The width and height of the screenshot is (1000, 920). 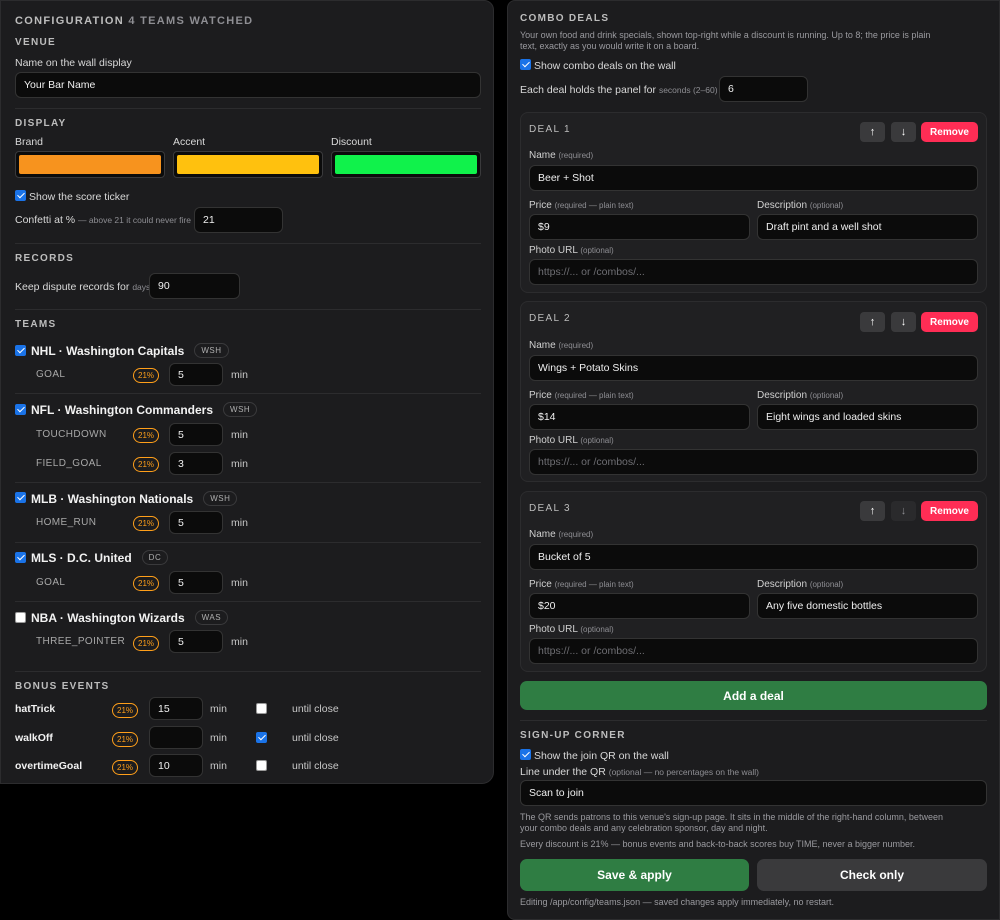 I want to click on deal-description-input: Any five domestic bottles, so click(x=867, y=606).